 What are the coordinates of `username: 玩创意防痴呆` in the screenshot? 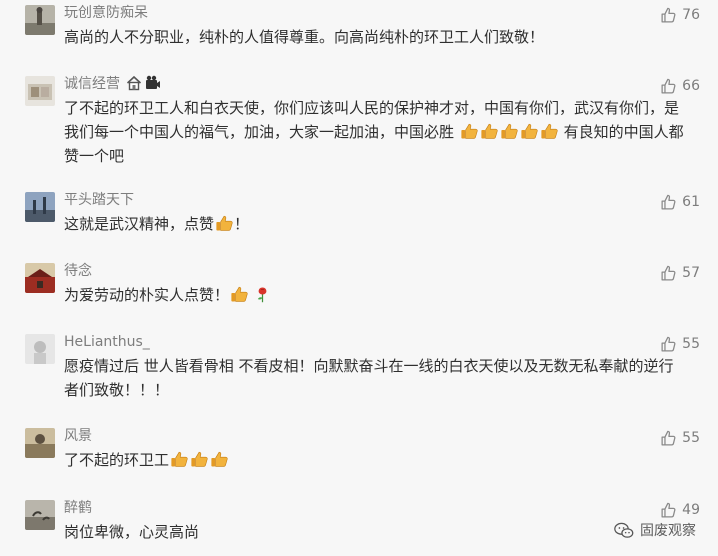 It's located at (106, 13).